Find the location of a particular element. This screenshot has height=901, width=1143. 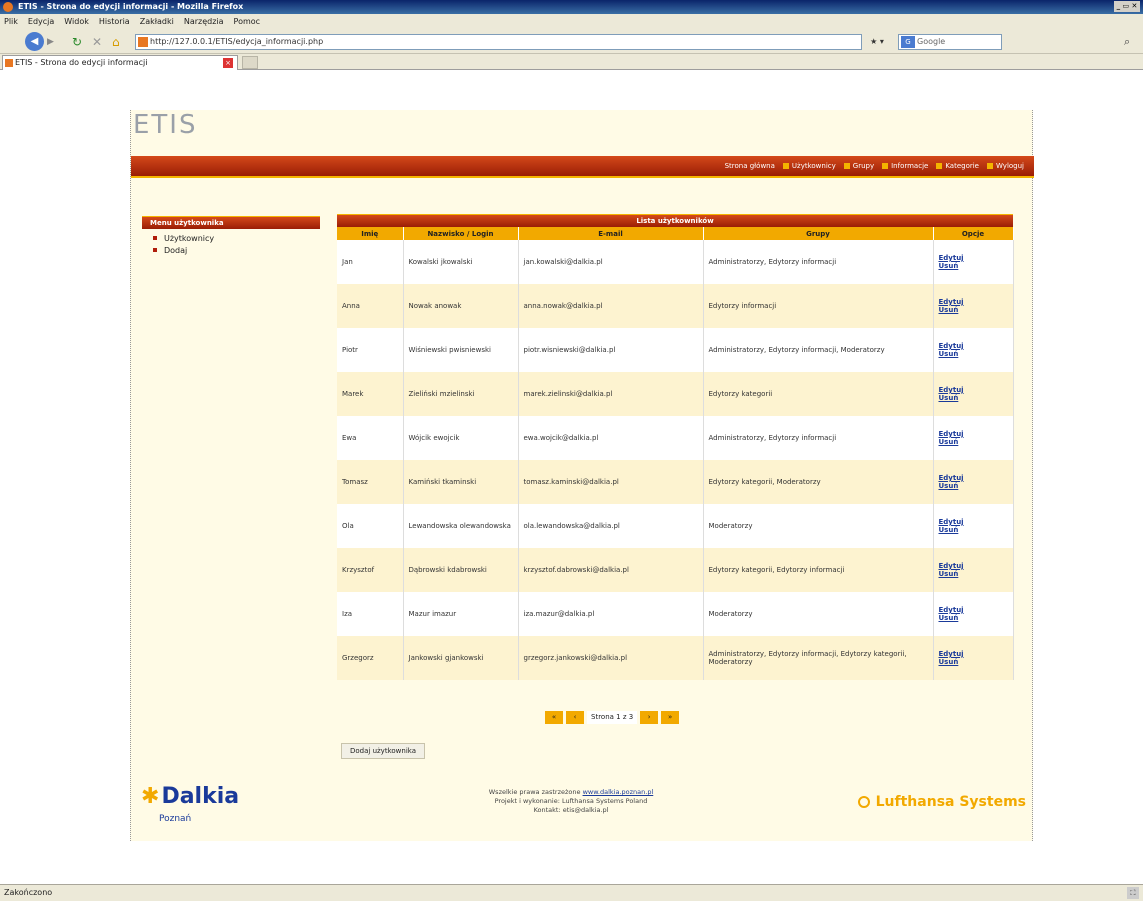

cell-groups: Edytorzy informacji is located at coordinates (818, 306).